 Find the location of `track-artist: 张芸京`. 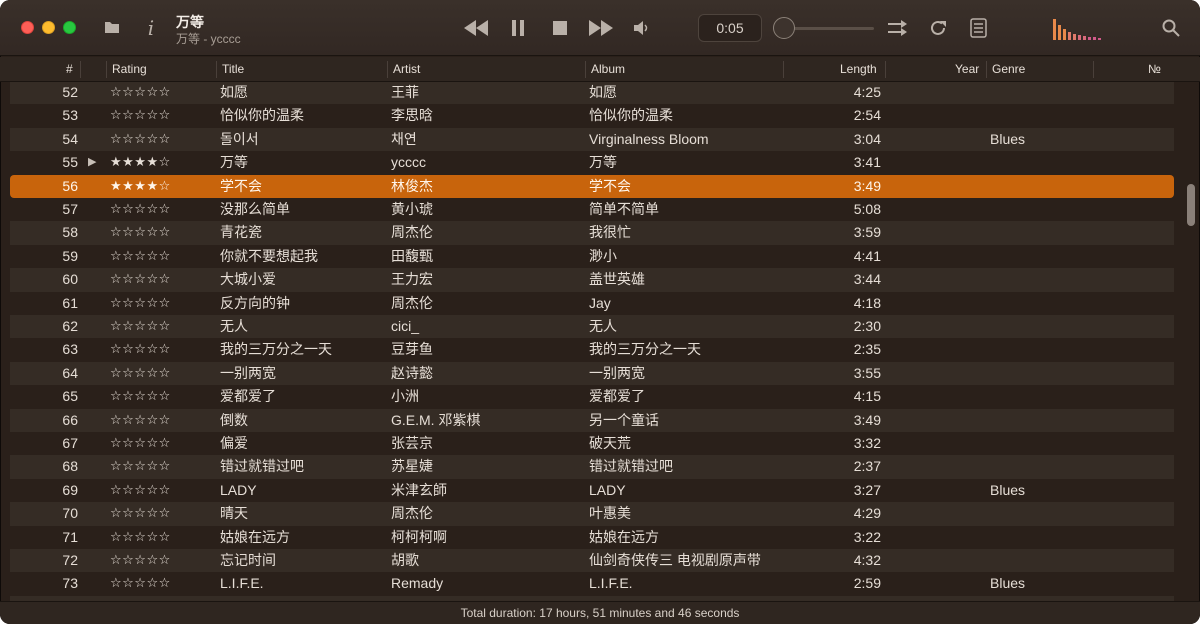

track-artist: 张芸京 is located at coordinates (412, 443).